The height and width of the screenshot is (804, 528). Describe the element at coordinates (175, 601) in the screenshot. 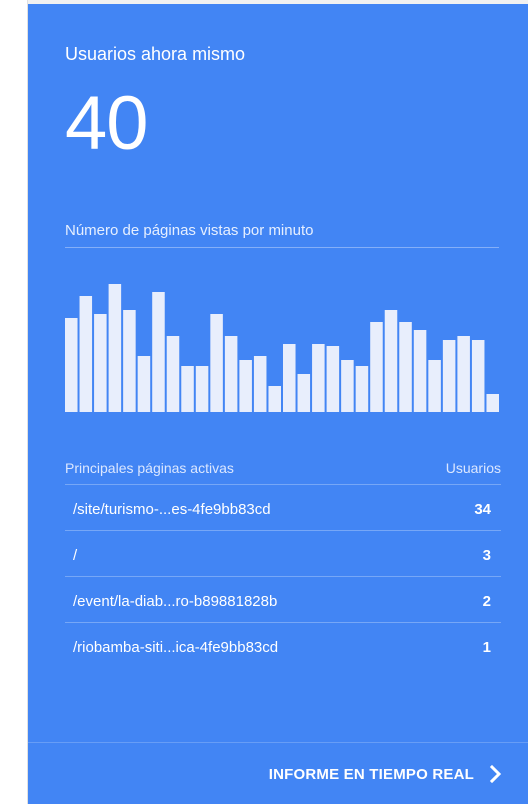

I see `page-path: /event/la-diab...ro-b89881828b` at that location.